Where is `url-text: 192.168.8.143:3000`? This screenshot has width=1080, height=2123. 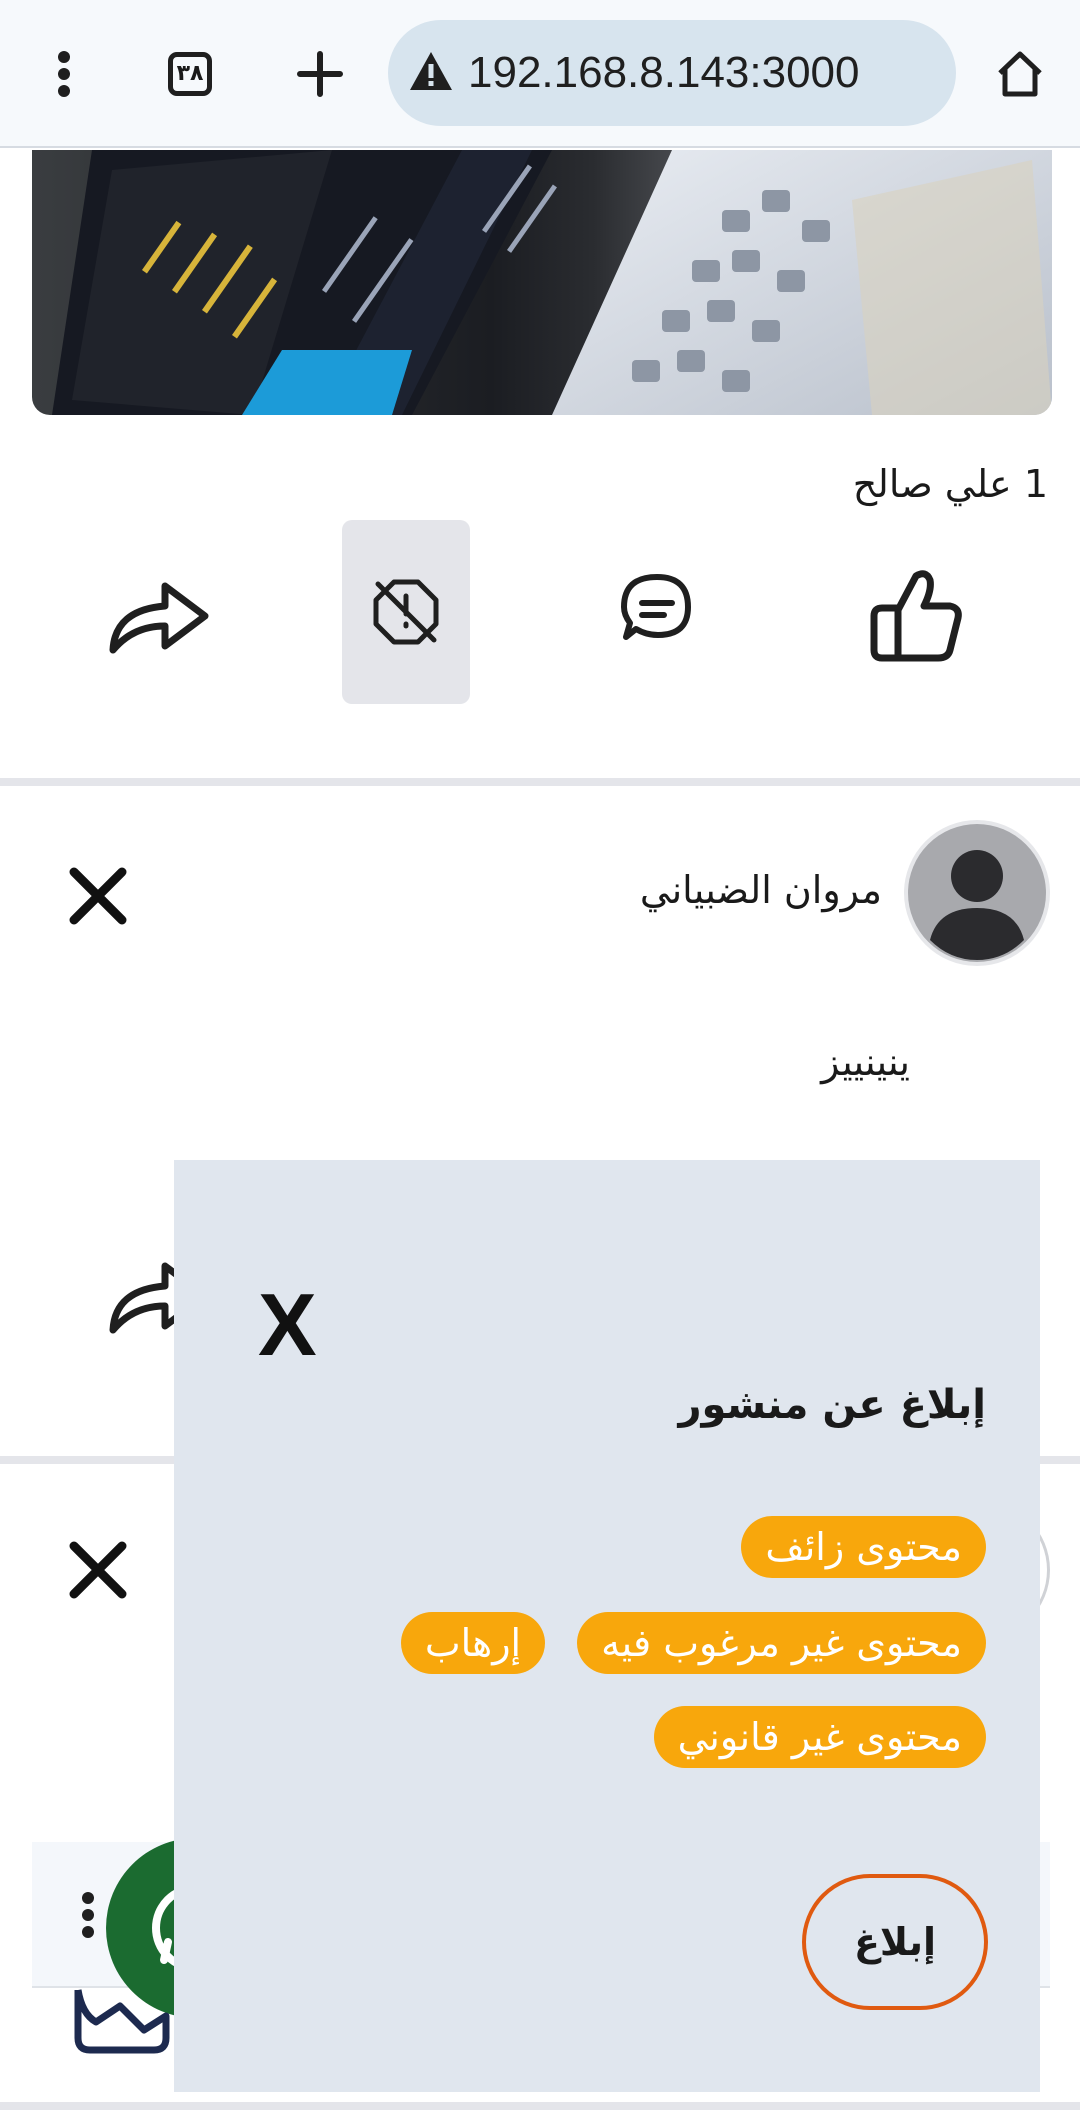
url-text: 192.168.8.143:3000 is located at coordinates (664, 72).